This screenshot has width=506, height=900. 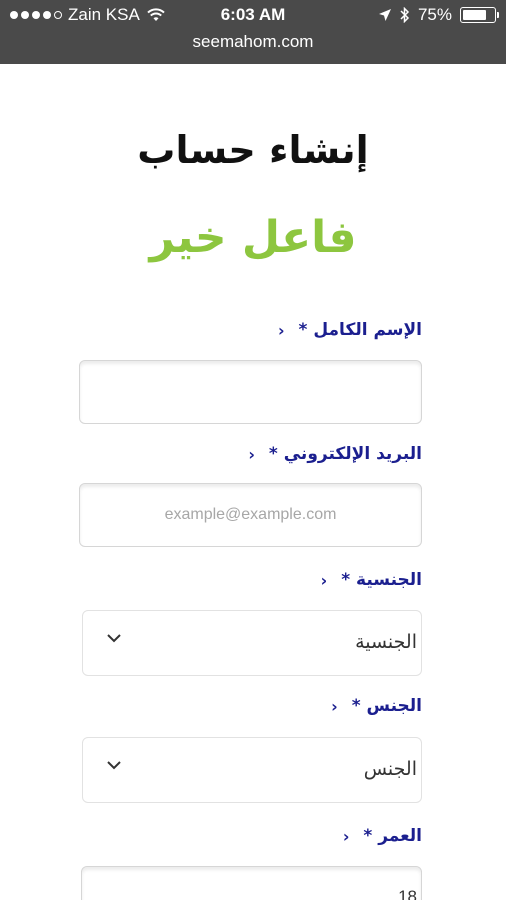 I want to click on gender-select: الجنس, so click(x=252, y=770).